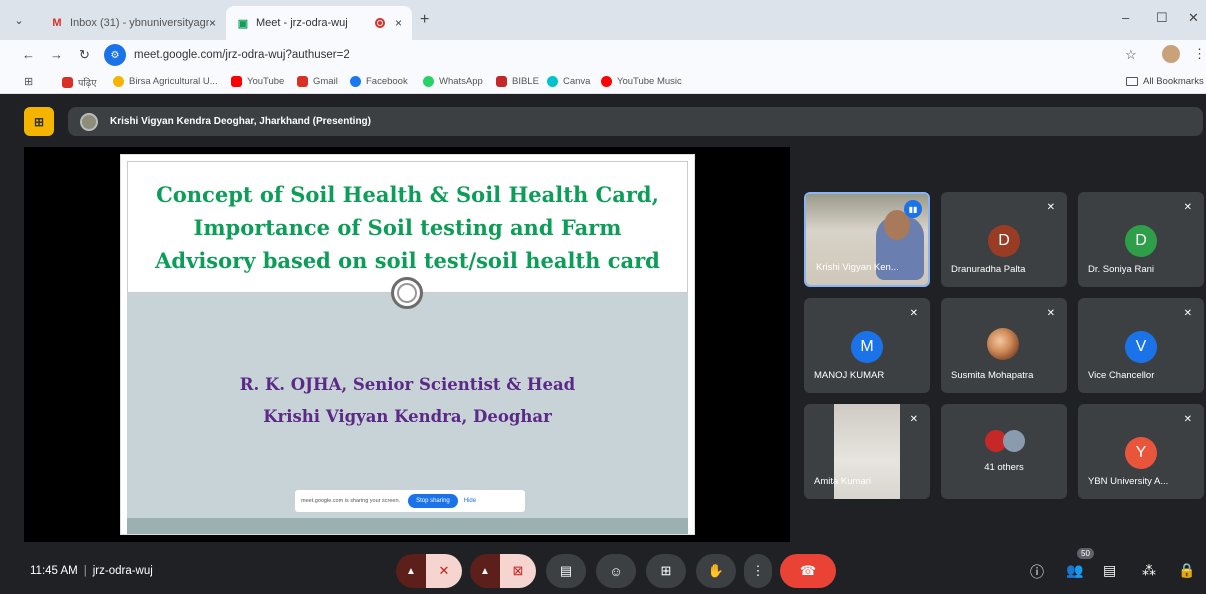 The width and height of the screenshot is (1206, 594). I want to click on participant-tile: ✕ V Vice Chancellor, so click(1141, 345).